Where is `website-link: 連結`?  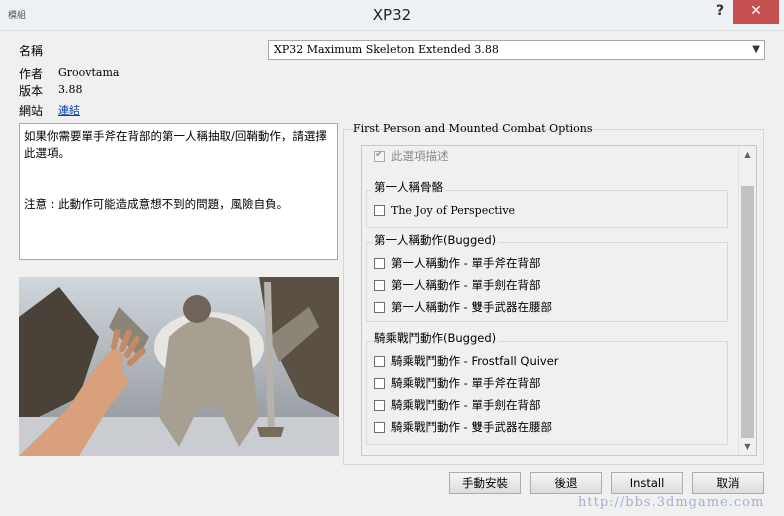
website-link: 連結 is located at coordinates (69, 110).